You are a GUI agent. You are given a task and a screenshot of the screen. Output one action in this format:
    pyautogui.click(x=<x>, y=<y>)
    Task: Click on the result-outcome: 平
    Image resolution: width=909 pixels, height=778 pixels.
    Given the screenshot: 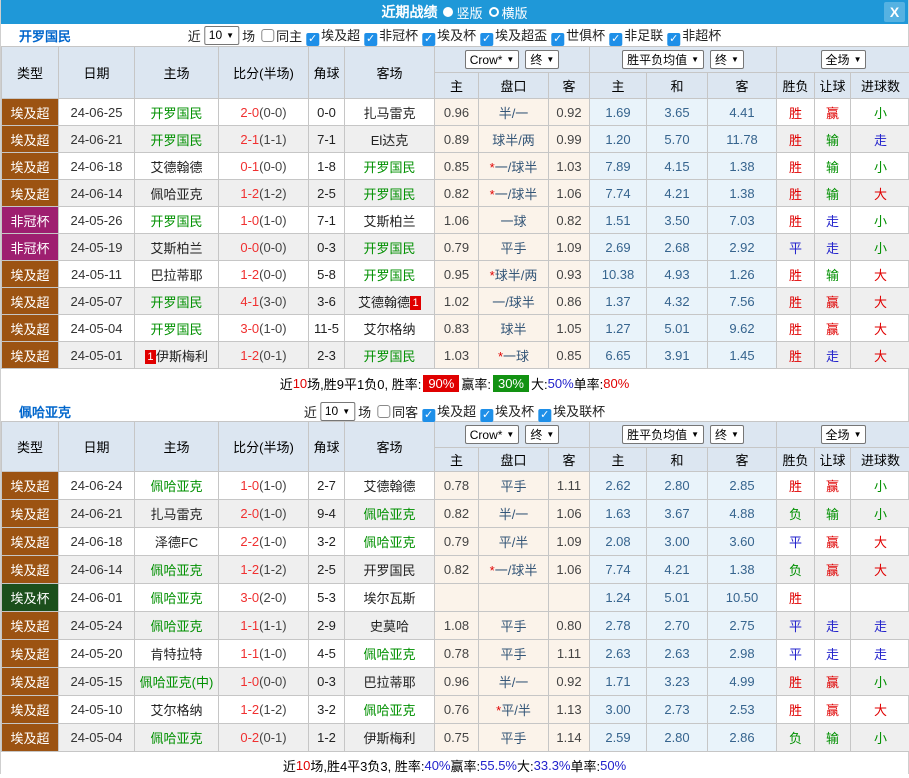 What is the action you would take?
    pyautogui.click(x=796, y=247)
    